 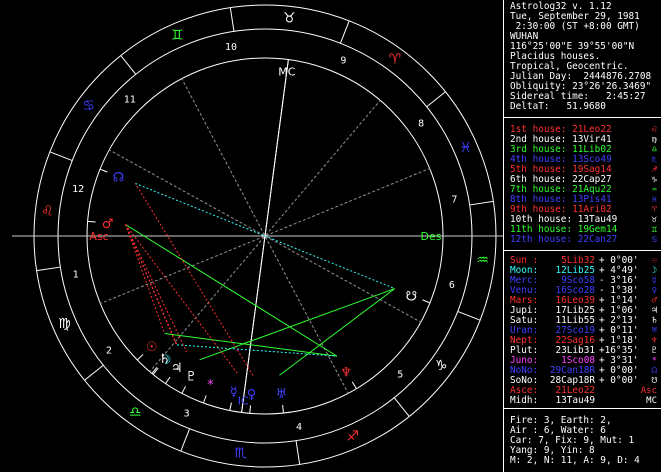 What do you see at coordinates (654, 150) in the screenshot?
I see `house-sign-icon: ♎` at bounding box center [654, 150].